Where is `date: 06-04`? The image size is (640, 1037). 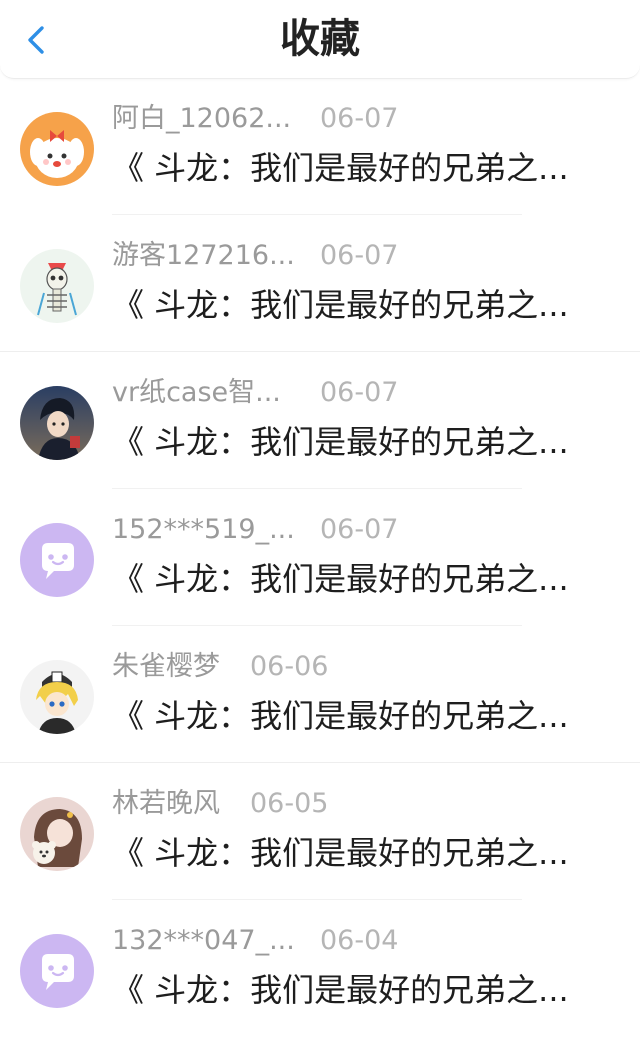 date: 06-04 is located at coordinates (359, 940).